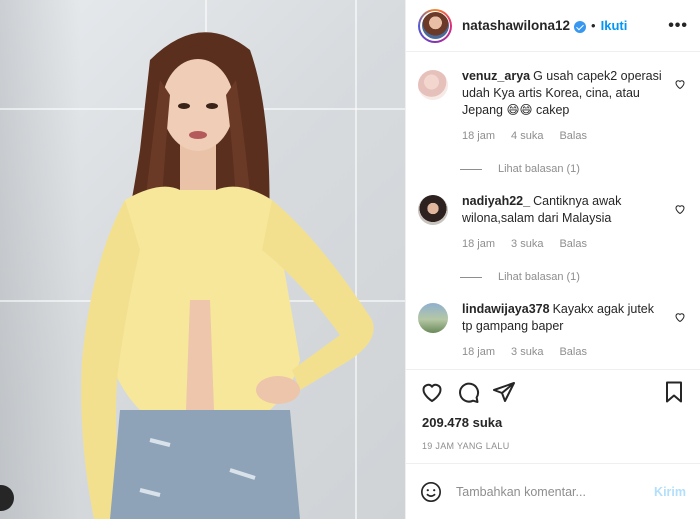 The width and height of the screenshot is (700, 519). I want to click on add-comment-bar: Kirim, so click(553, 491).